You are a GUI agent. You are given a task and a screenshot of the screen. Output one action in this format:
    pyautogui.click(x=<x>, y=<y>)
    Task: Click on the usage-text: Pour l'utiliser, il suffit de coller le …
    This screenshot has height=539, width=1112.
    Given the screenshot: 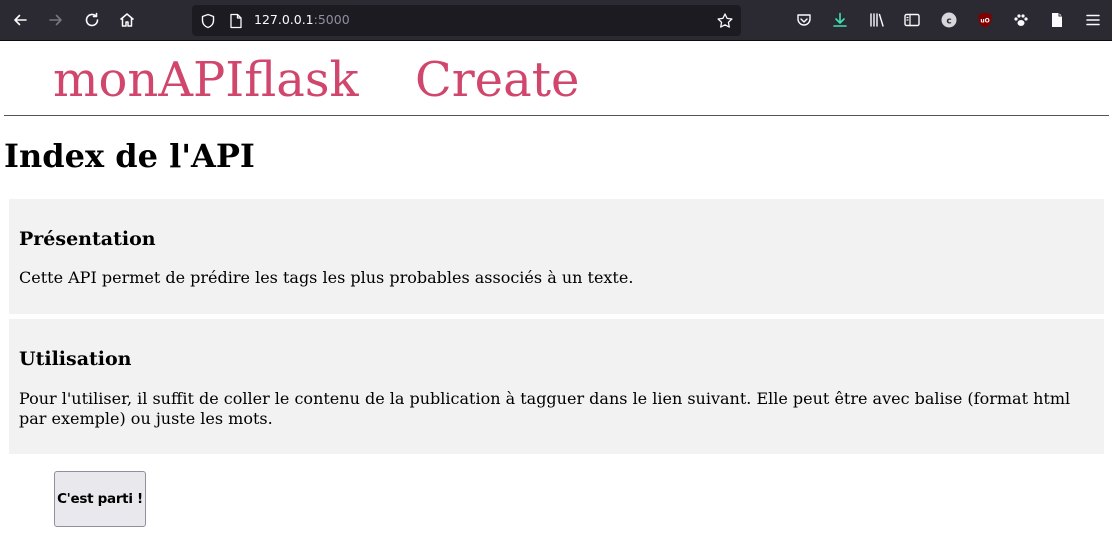 What is the action you would take?
    pyautogui.click(x=545, y=408)
    